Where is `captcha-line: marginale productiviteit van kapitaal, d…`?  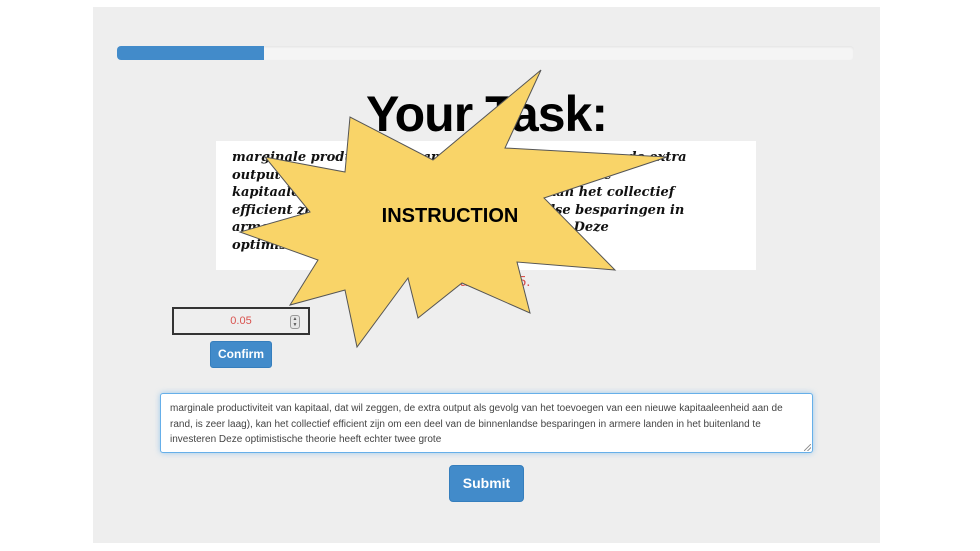
captcha-line: marginale productiviteit van kapitaal, d… is located at coordinates (459, 157).